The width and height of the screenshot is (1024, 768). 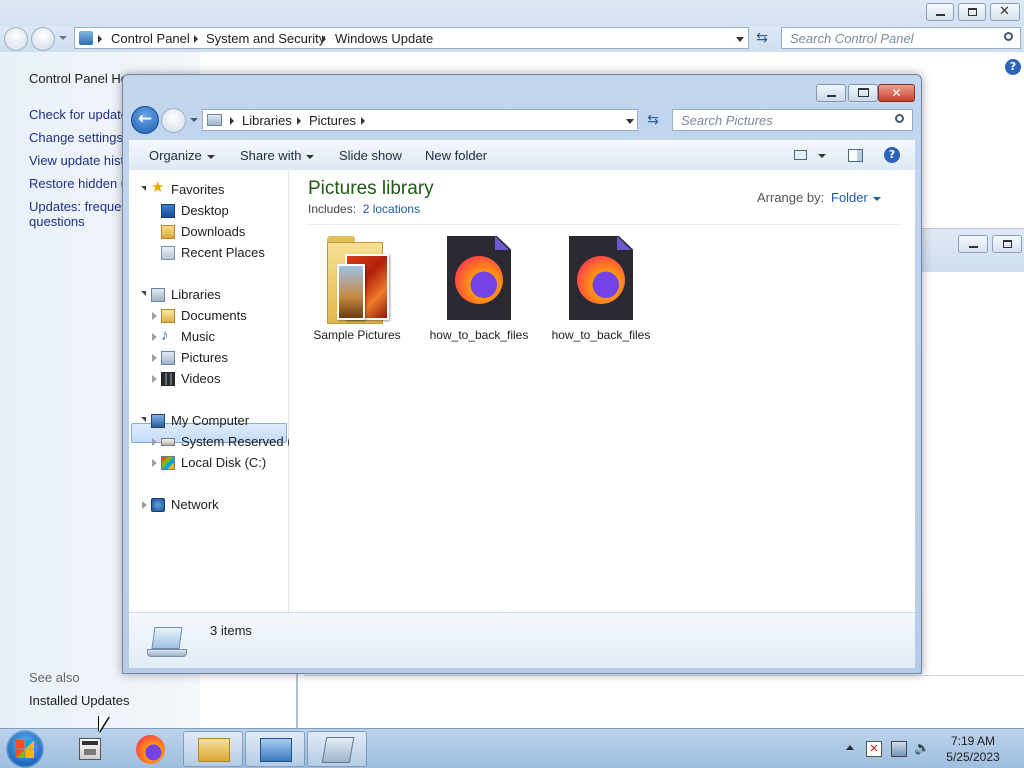 What do you see at coordinates (54, 677) in the screenshot?
I see `see-also-label: See also` at bounding box center [54, 677].